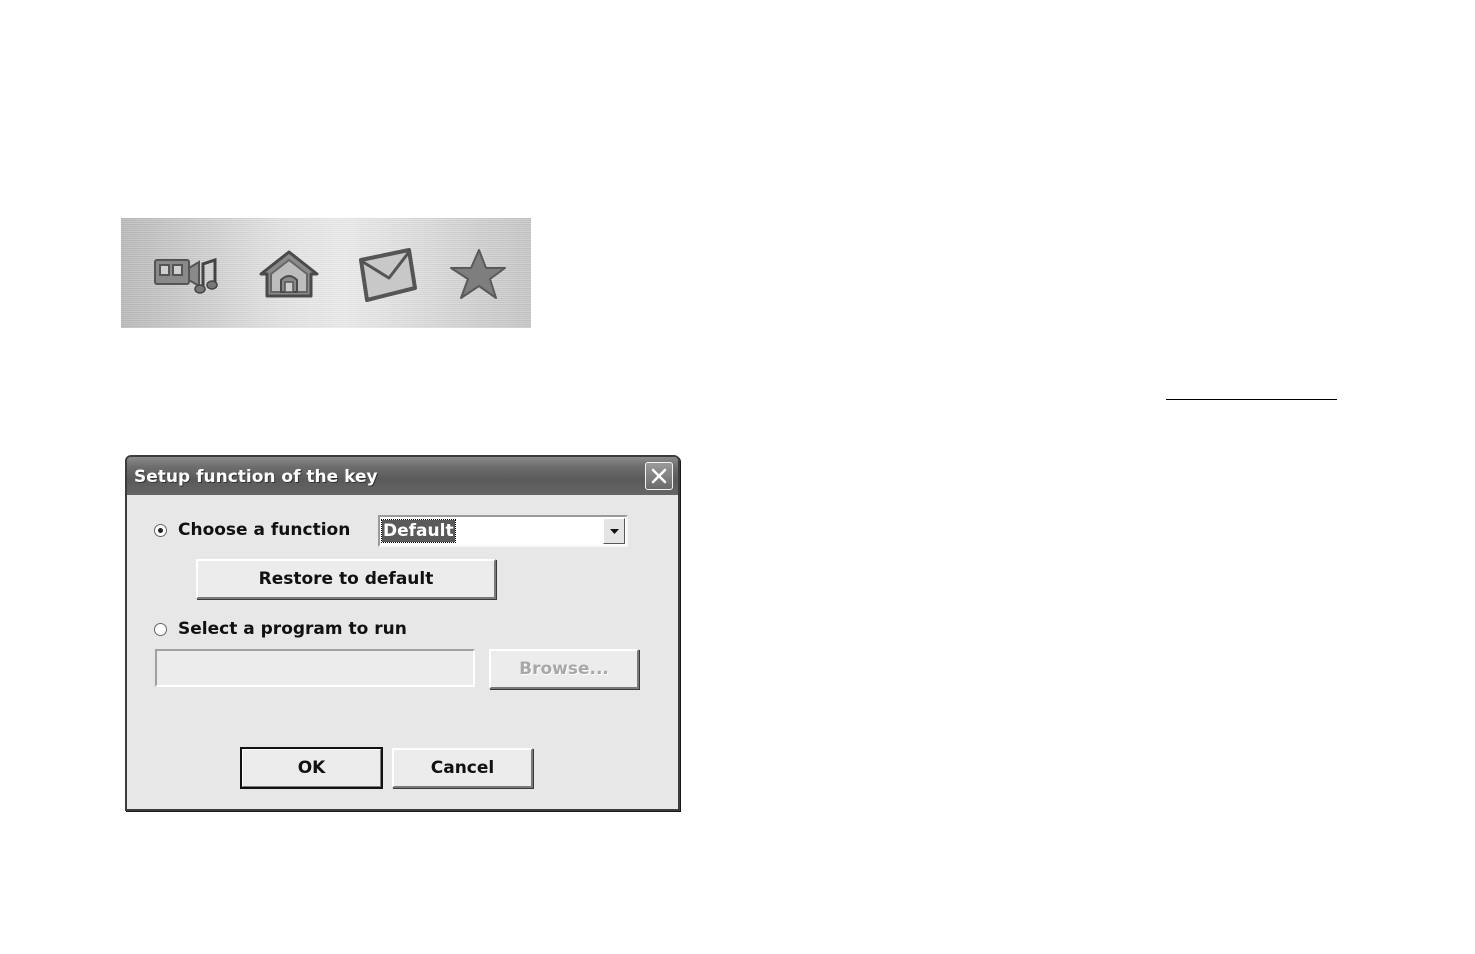 This screenshot has height=954, width=1475. Describe the element at coordinates (462, 768) in the screenshot. I see `cancel-button: Cancel` at that location.